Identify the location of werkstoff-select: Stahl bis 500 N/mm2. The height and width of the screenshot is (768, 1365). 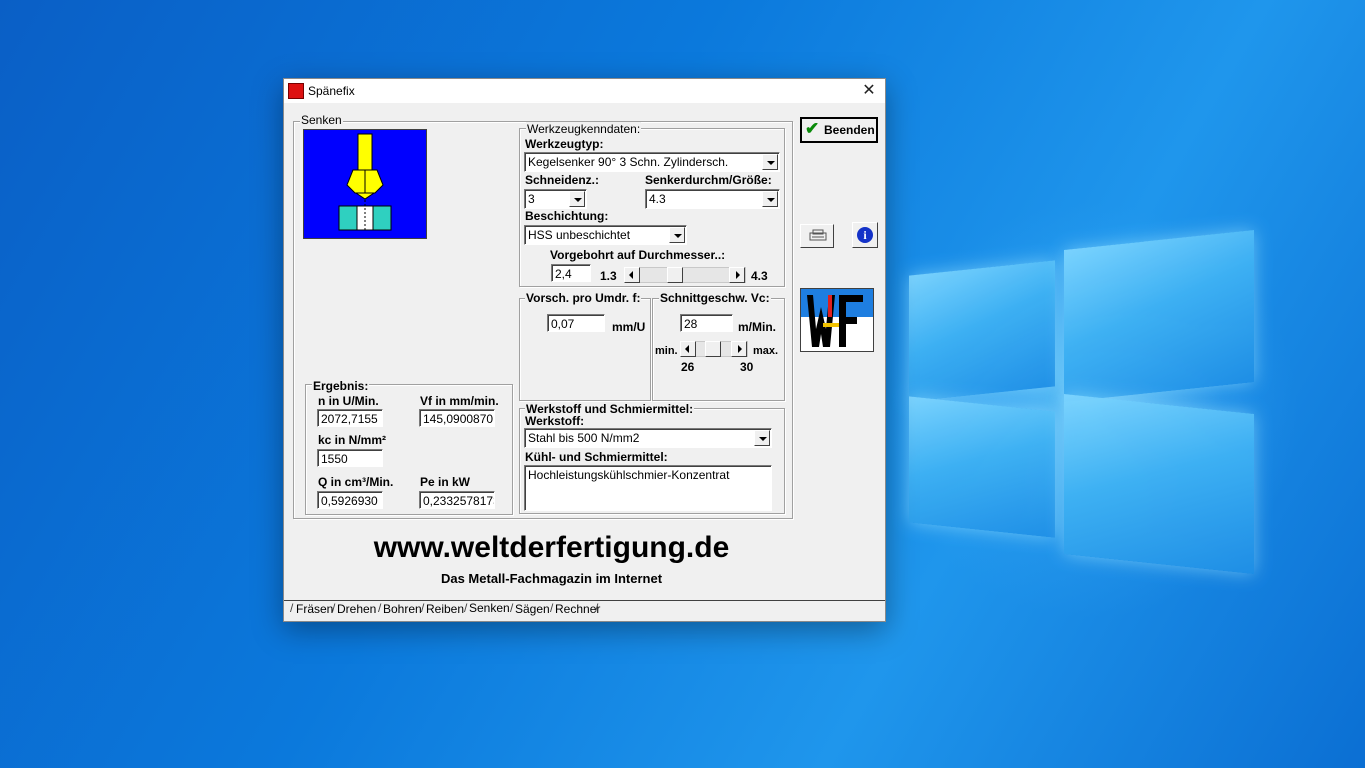
(648, 438).